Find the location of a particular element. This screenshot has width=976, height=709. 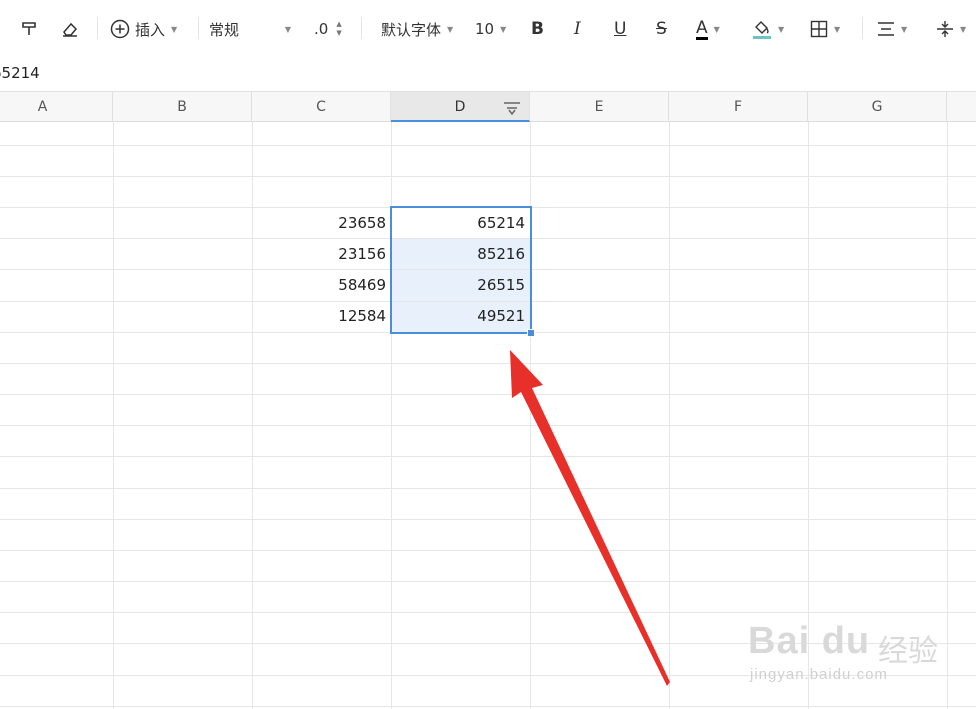

watermark-logo-text: Bai du is located at coordinates (809, 641).